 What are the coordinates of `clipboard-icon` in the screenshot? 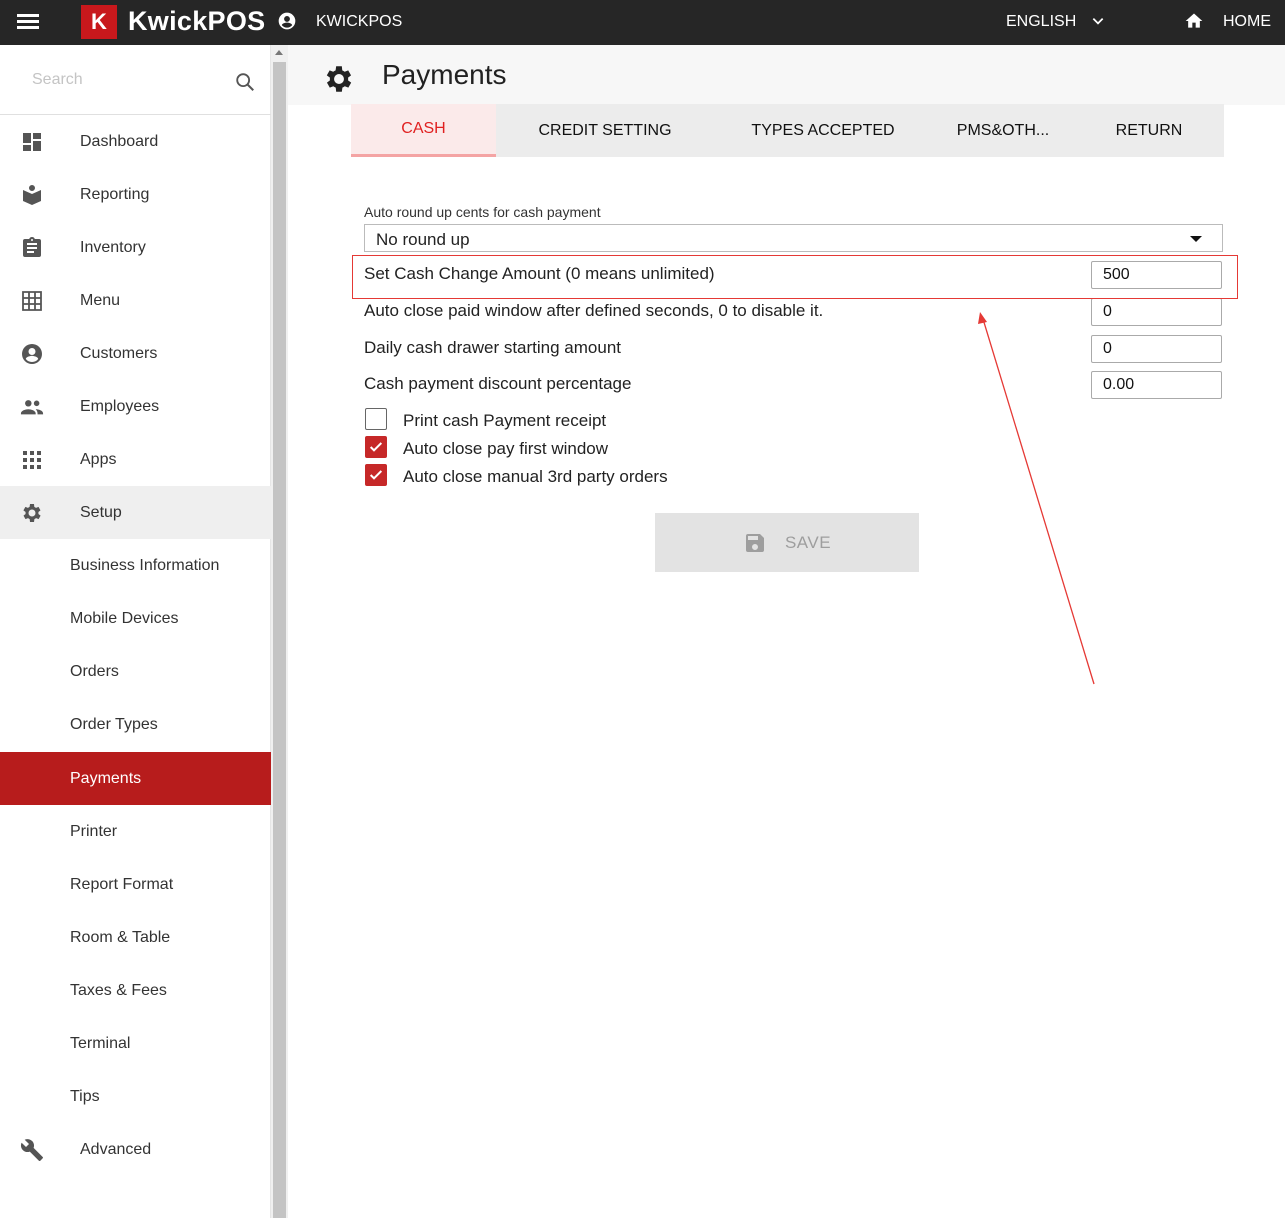 It's located at (32, 248).